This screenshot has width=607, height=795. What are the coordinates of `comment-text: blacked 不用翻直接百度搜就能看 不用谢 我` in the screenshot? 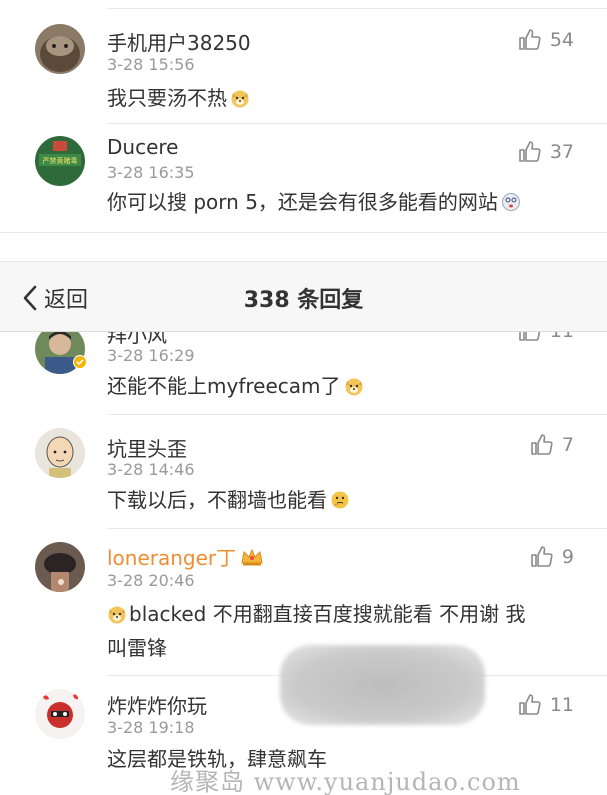 It's located at (316, 614).